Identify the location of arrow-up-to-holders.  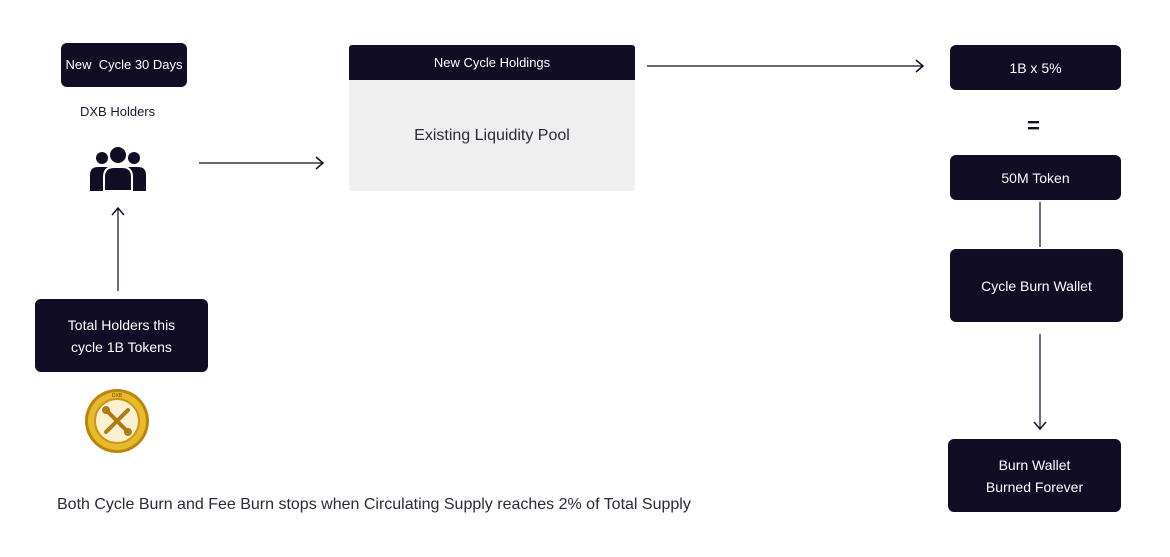
(118, 248).